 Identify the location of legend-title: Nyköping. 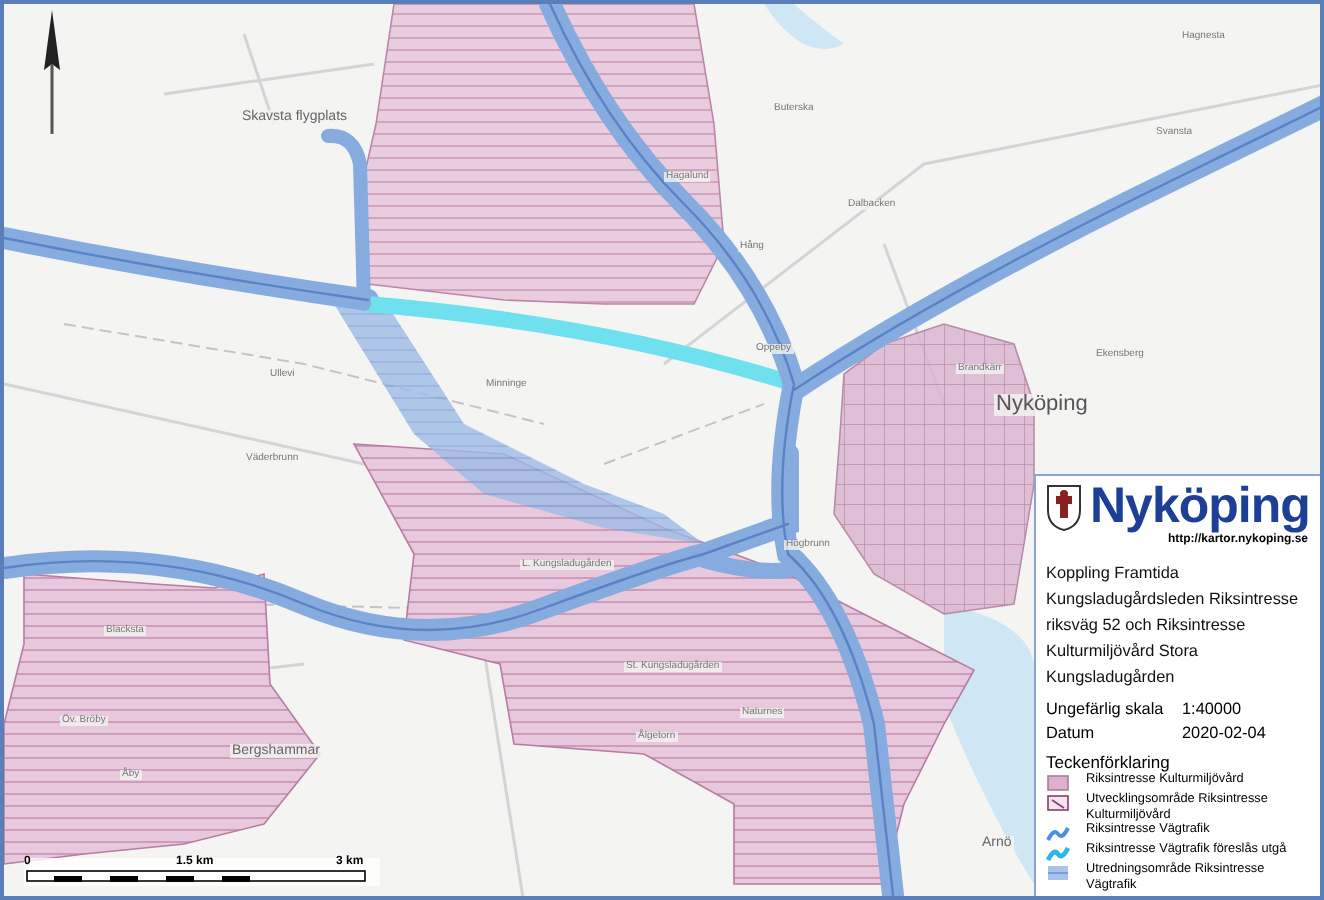
(1200, 507).